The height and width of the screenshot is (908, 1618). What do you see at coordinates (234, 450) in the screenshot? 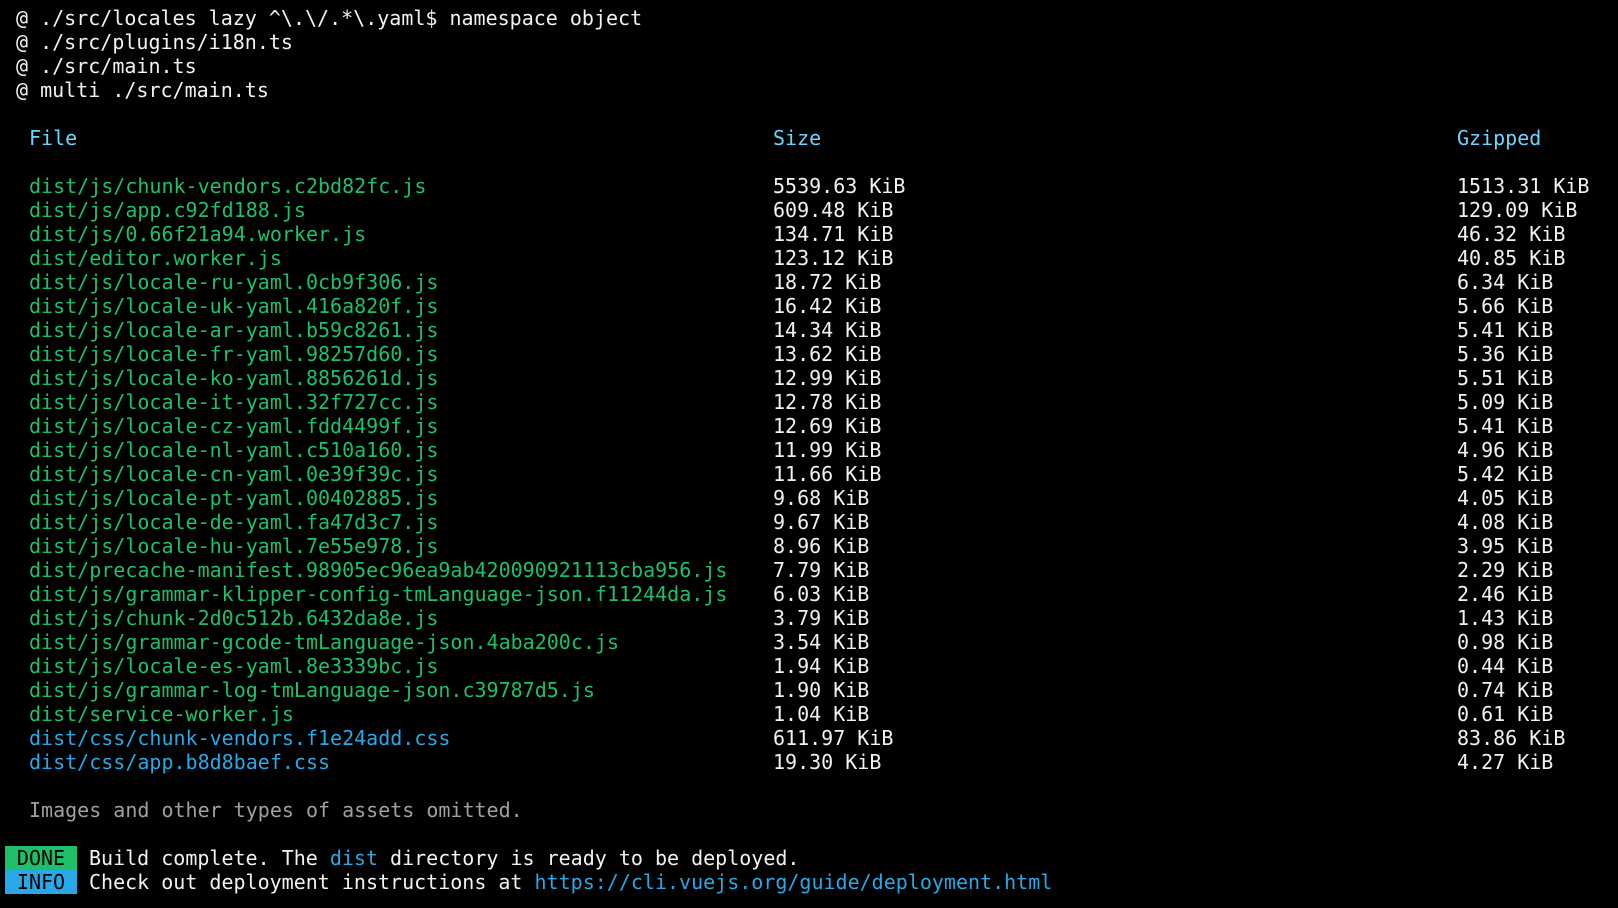
I see `asset-file-name: dist/js/locale-nl-yaml.c510a160.js` at bounding box center [234, 450].